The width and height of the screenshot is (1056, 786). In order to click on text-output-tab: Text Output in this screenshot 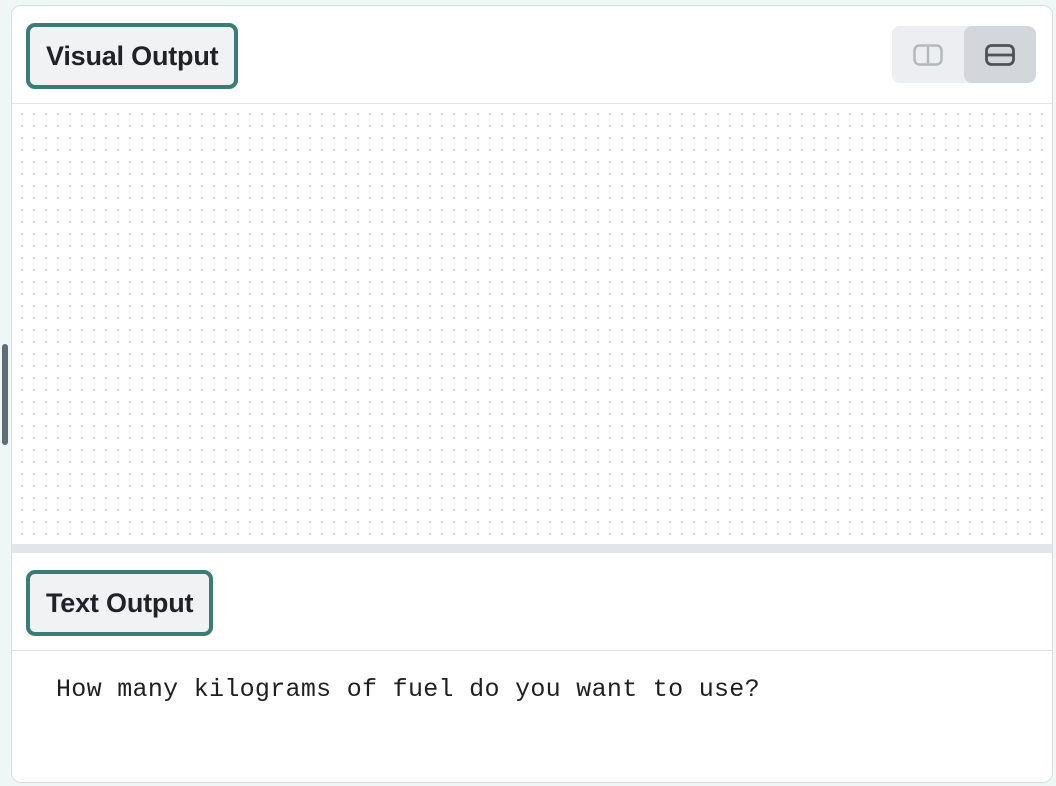, I will do `click(120, 603)`.